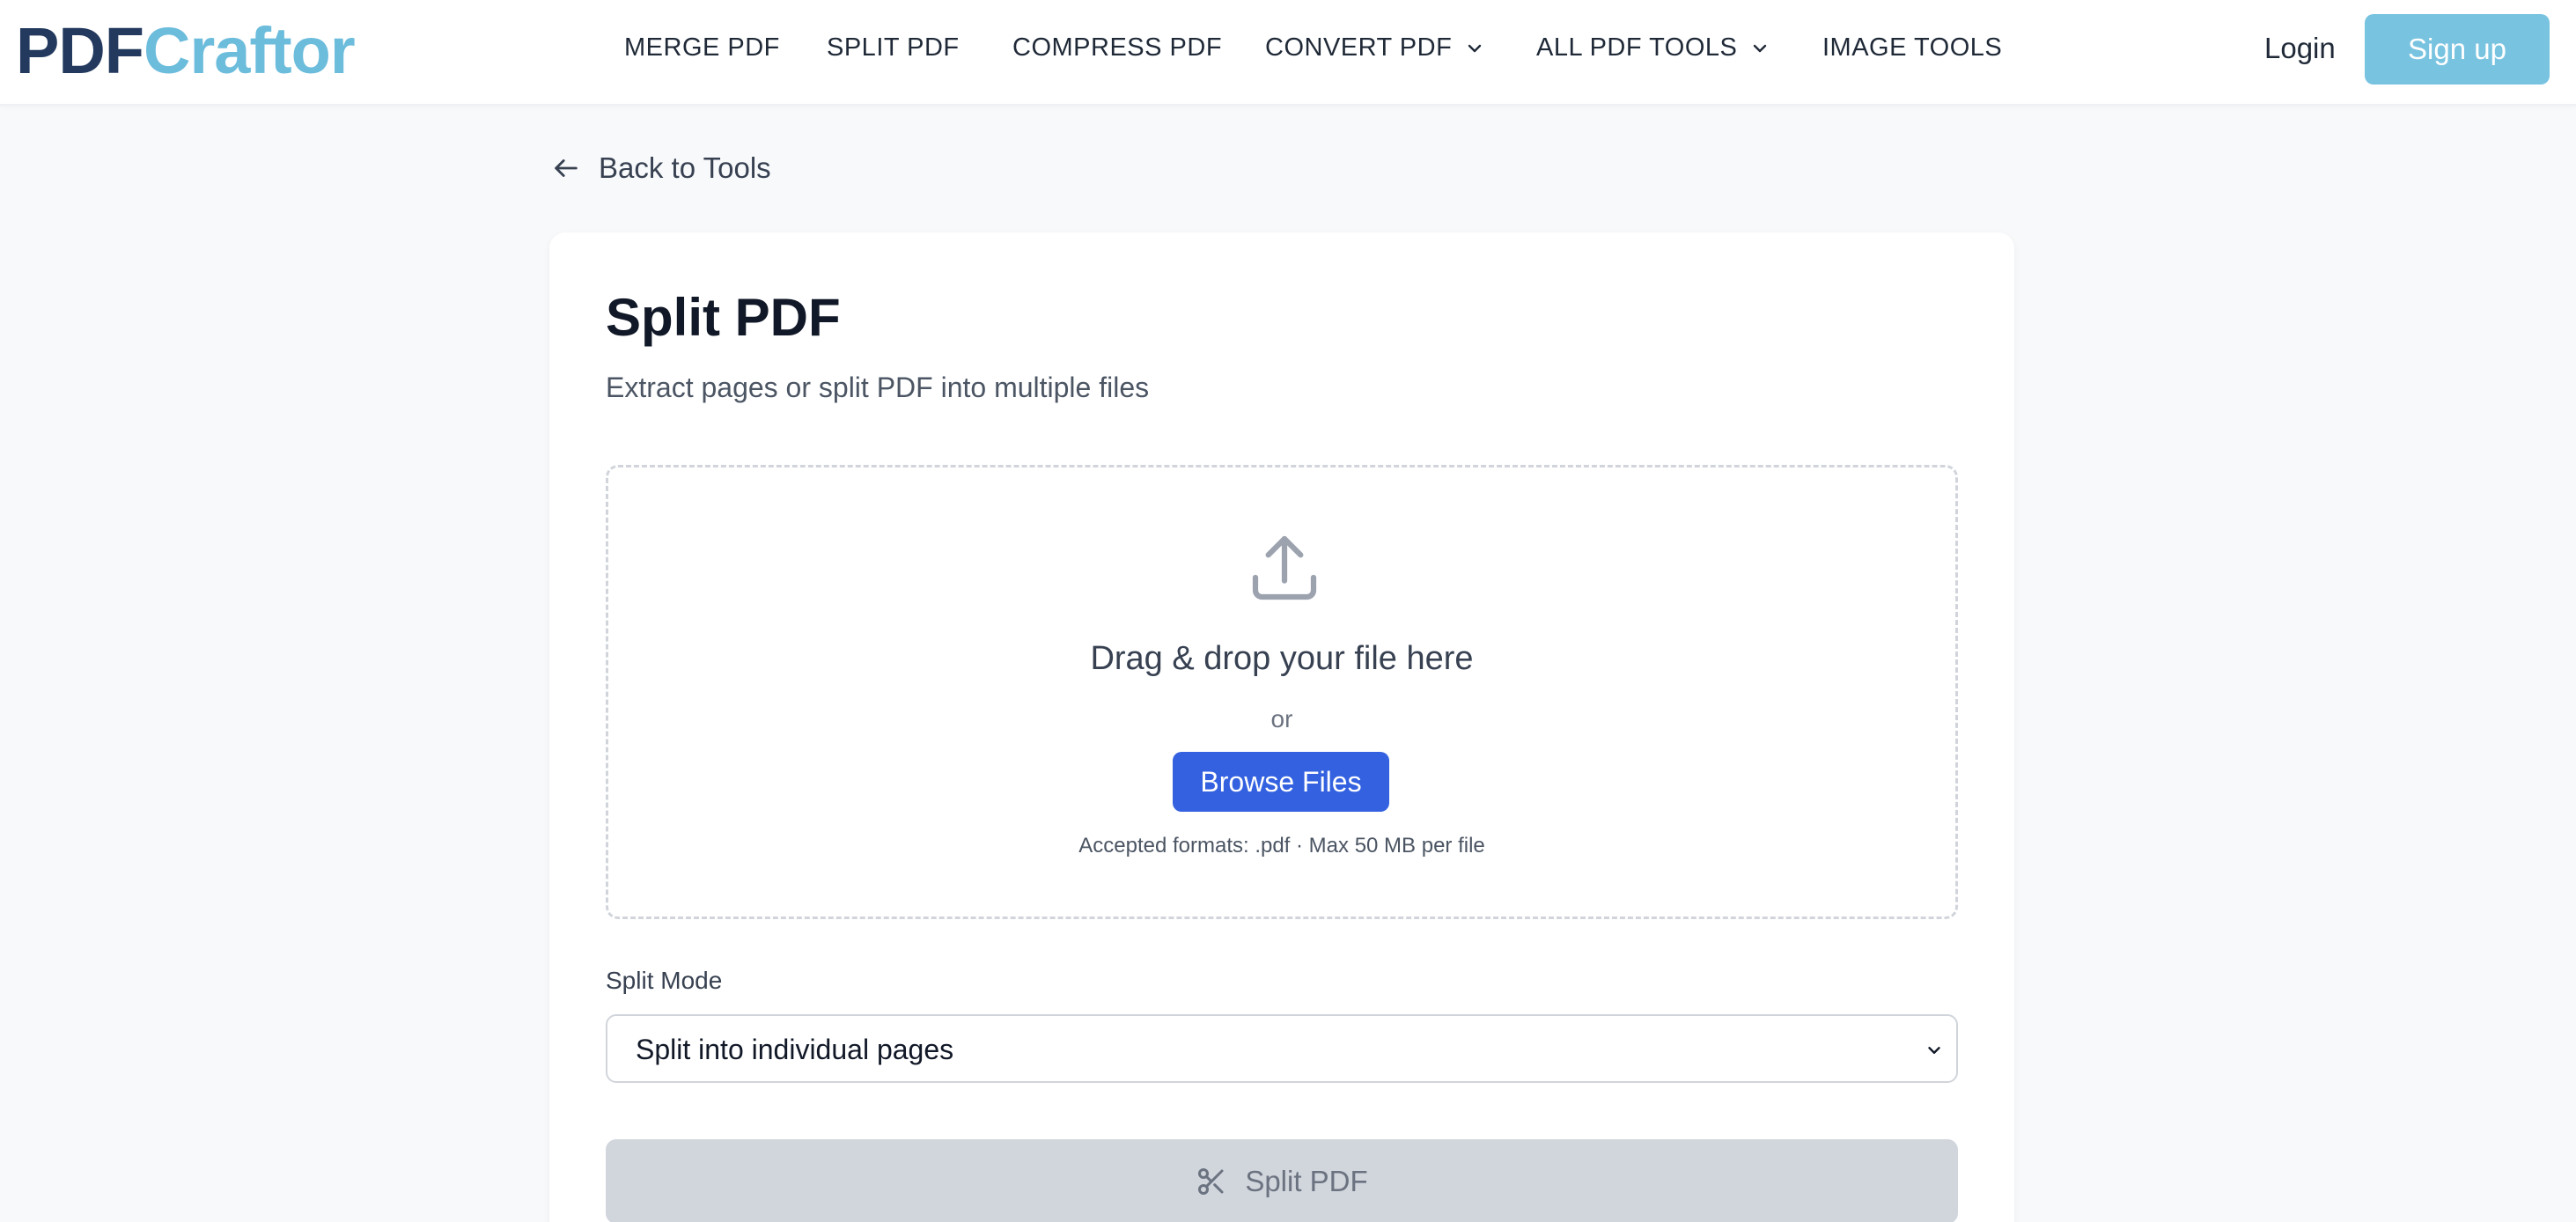 This screenshot has width=2576, height=1222. What do you see at coordinates (795, 1049) in the screenshot?
I see `split-mode-selected-value: Split into individual pages` at bounding box center [795, 1049].